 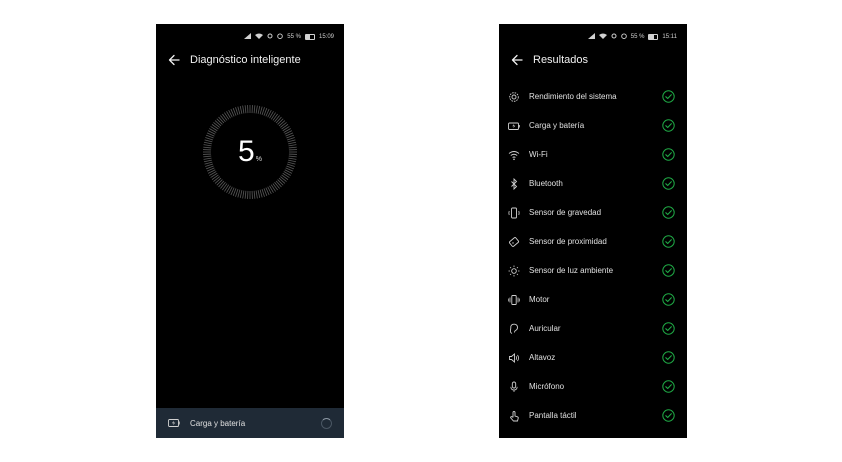 What do you see at coordinates (593, 183) in the screenshot?
I see `result-item: Bluetooth` at bounding box center [593, 183].